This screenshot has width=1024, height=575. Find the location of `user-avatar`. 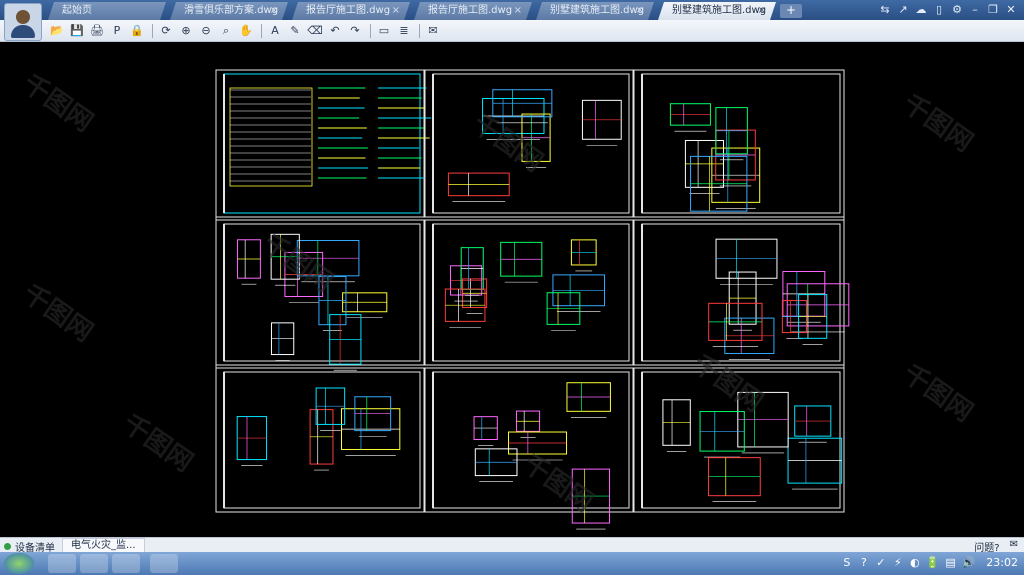

user-avatar is located at coordinates (23, 22).